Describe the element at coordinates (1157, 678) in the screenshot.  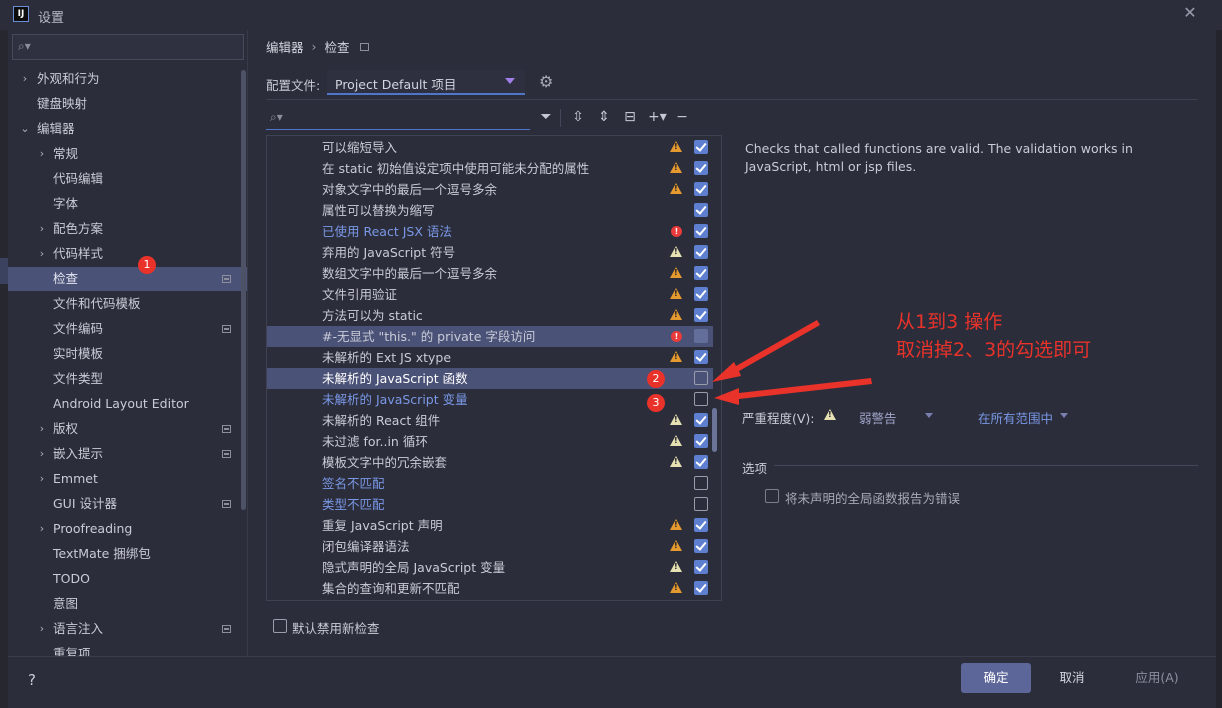
I see `apply-button: 应用(A)` at that location.